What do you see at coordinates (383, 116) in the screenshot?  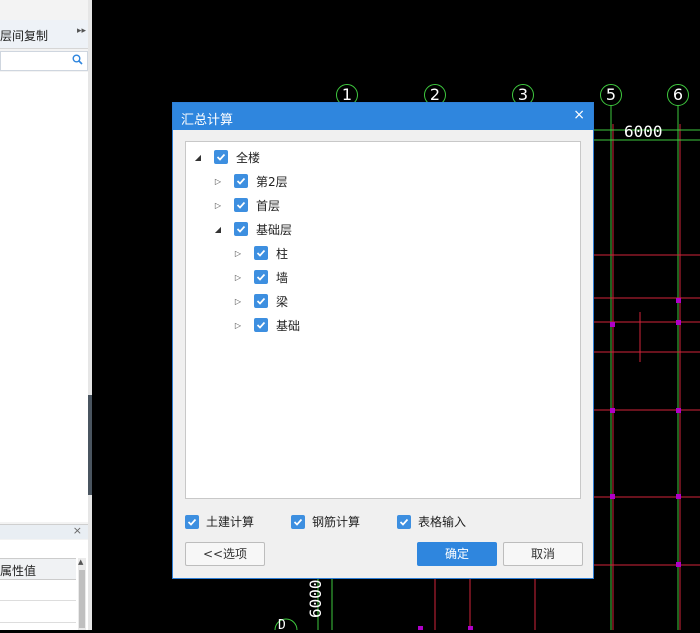 I see `dialog-titlebar: 汇总计算 ×` at bounding box center [383, 116].